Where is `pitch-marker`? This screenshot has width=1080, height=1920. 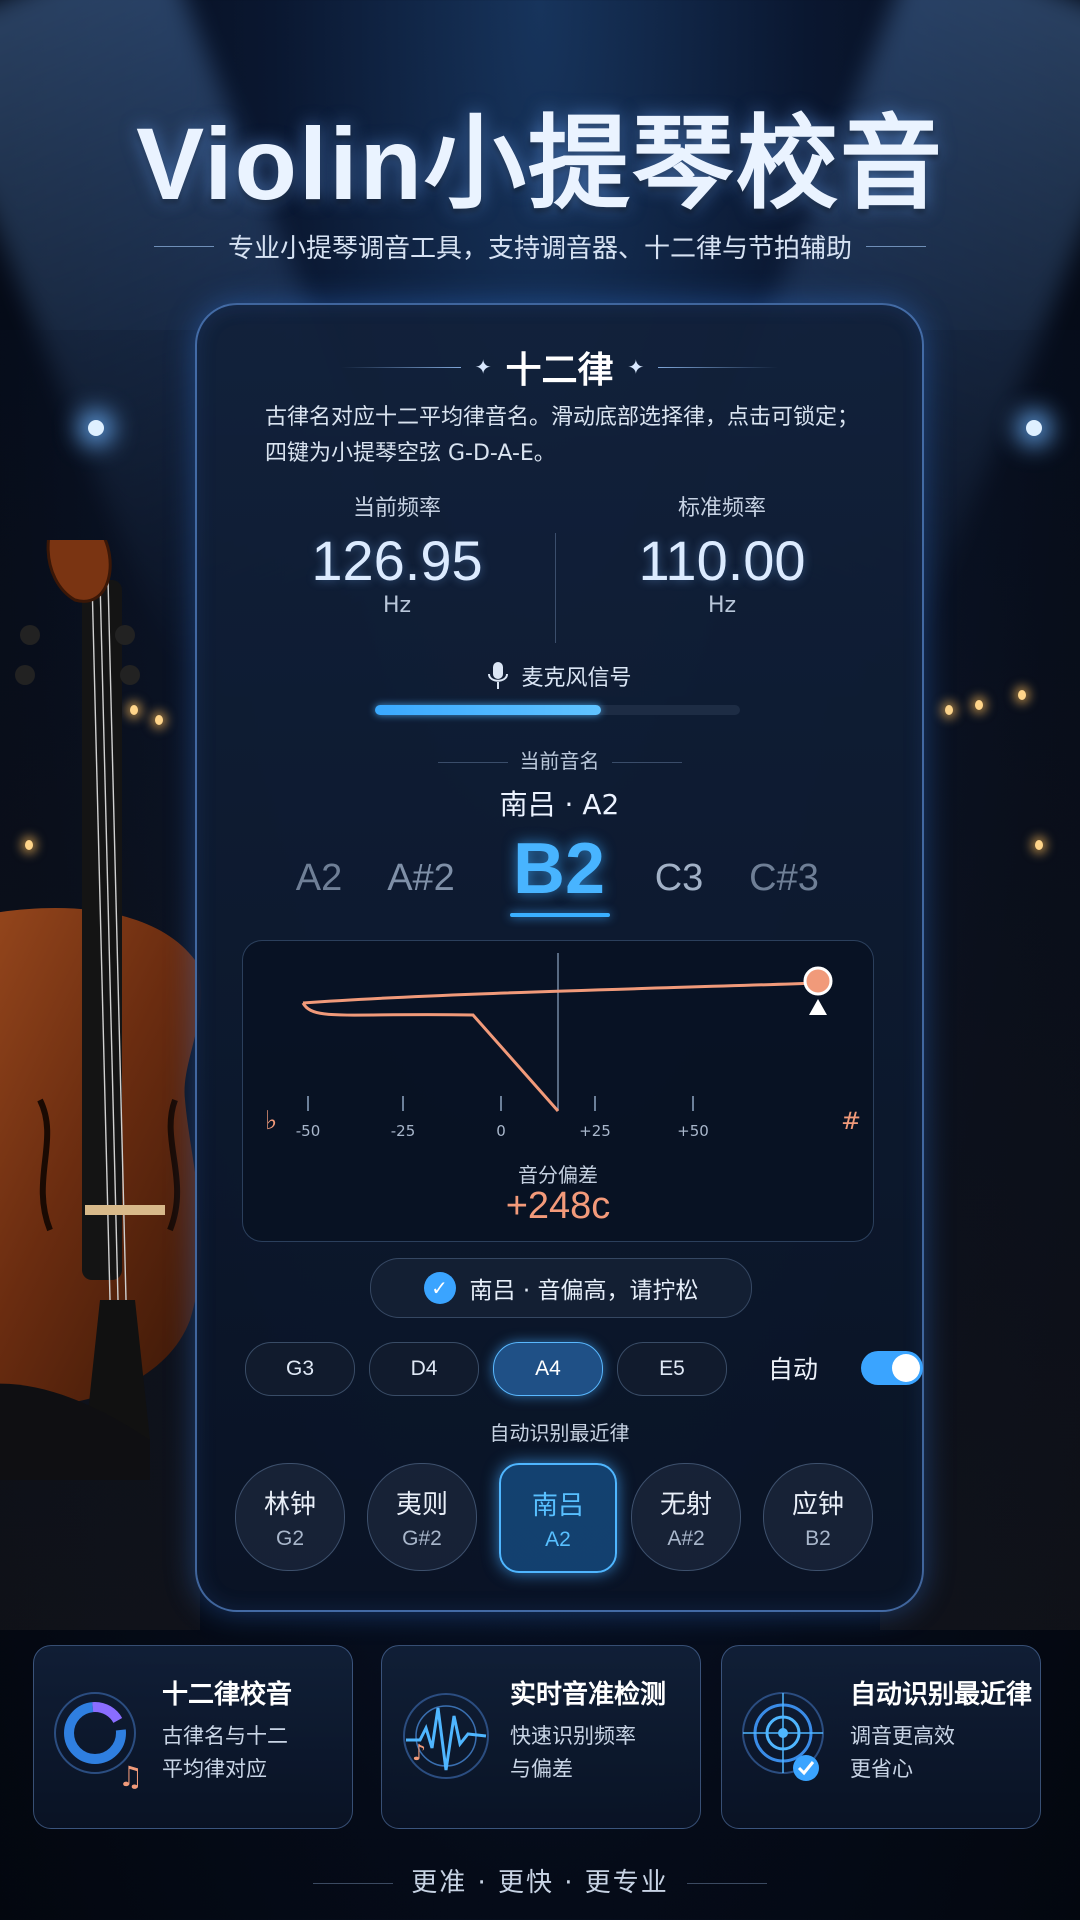 pitch-marker is located at coordinates (818, 981).